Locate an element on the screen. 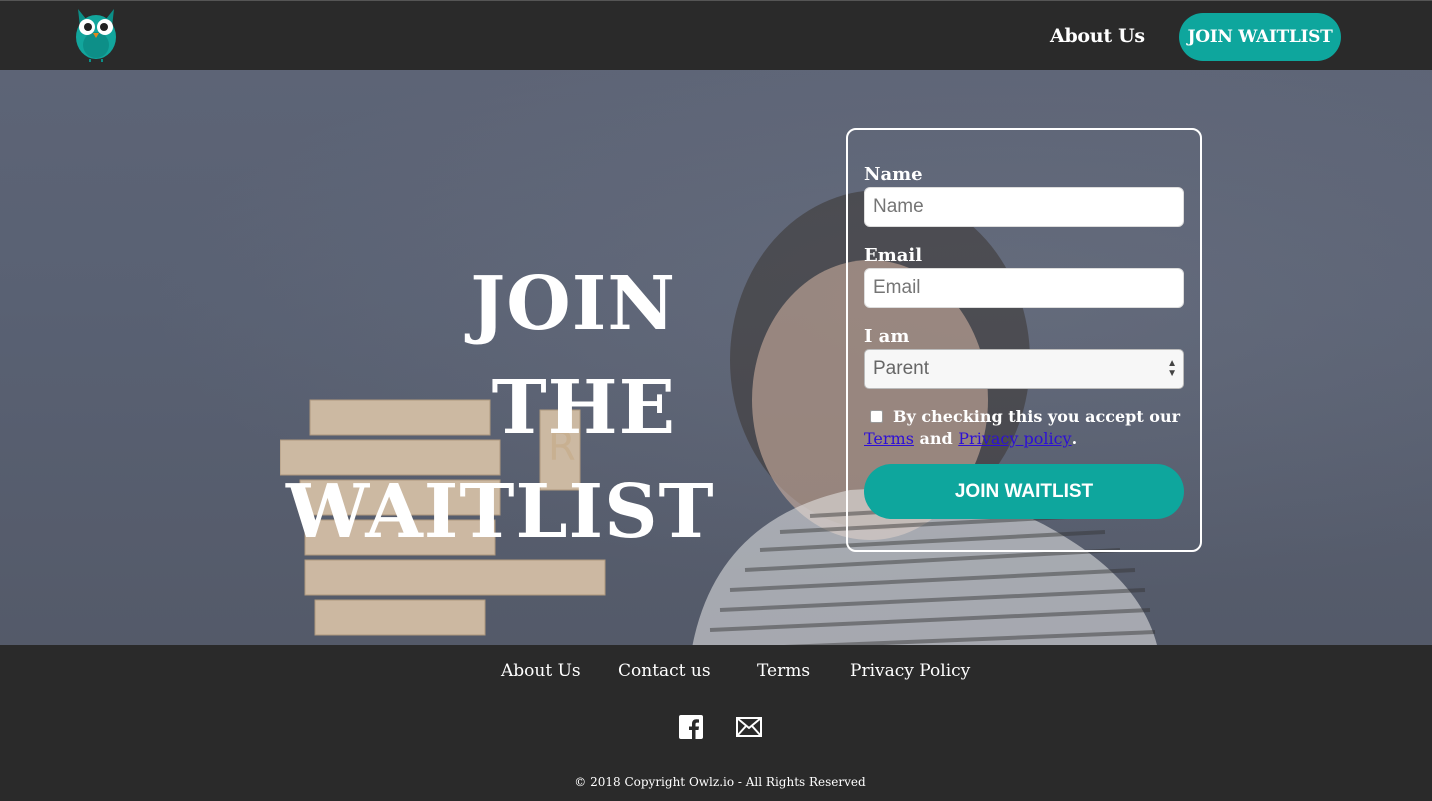 The image size is (1432, 801). name-label: Name is located at coordinates (893, 174).